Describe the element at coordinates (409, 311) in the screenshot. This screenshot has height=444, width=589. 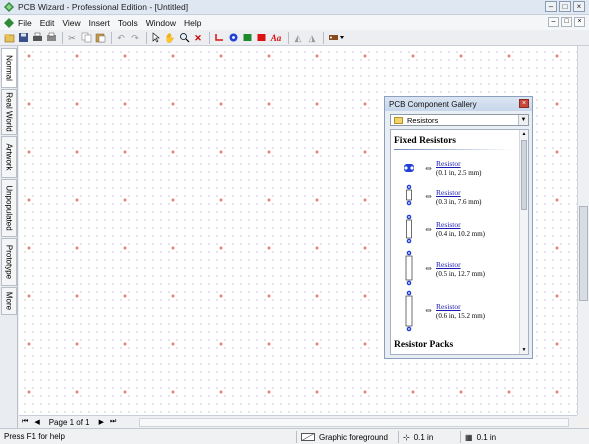
I see `resistor-0-6in-icon` at that location.